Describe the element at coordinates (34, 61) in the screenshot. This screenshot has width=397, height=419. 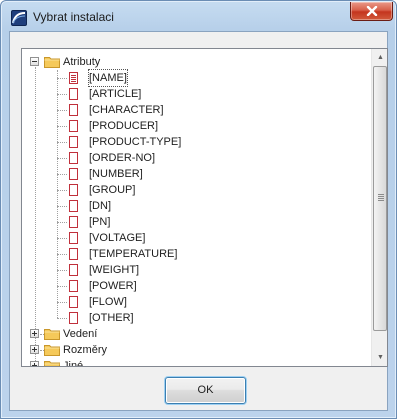
I see `collapse-toggle-icon` at that location.